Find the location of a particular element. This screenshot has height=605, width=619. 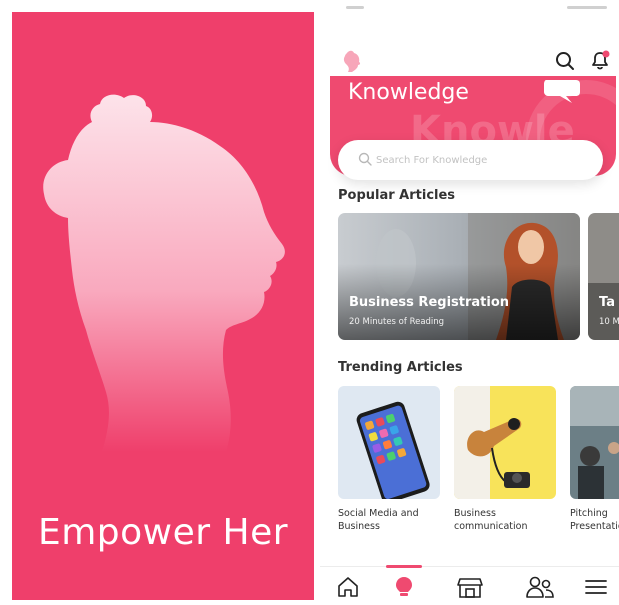

trending-article-card: Social Media and Business is located at coordinates (389, 459).